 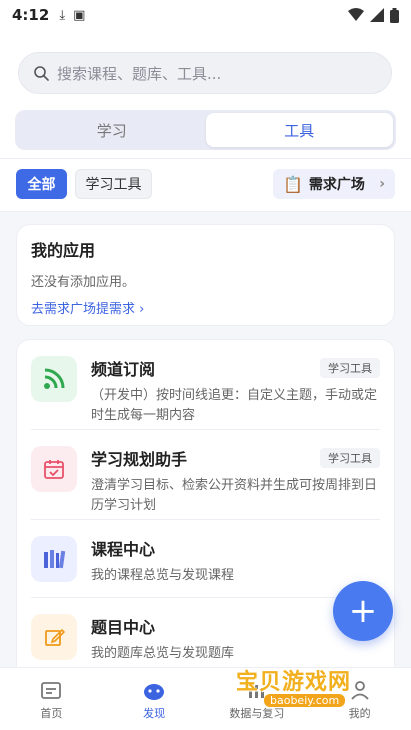 I want to click on tool-item-course-center: 课程中心 我的课程总览与发现课程, so click(x=205, y=559).